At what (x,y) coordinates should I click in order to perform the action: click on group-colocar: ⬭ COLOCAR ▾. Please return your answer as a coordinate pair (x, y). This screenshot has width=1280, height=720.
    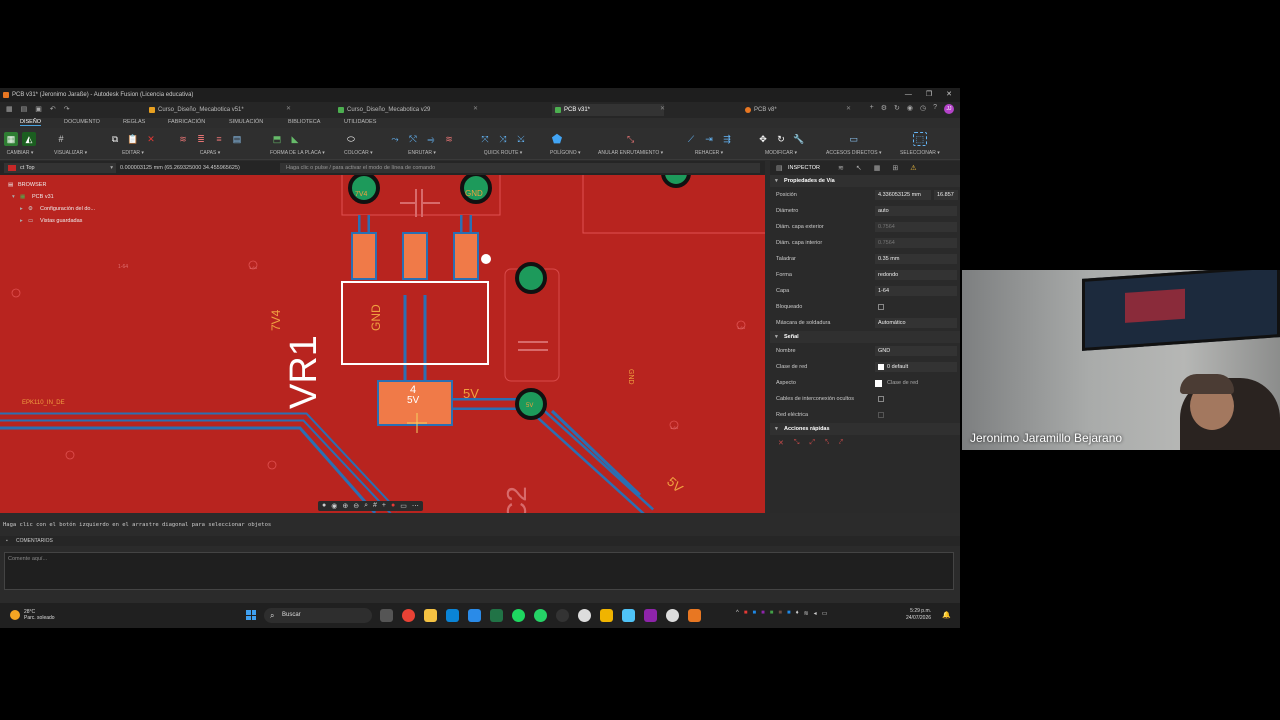
    Looking at the image, I should click on (358, 144).